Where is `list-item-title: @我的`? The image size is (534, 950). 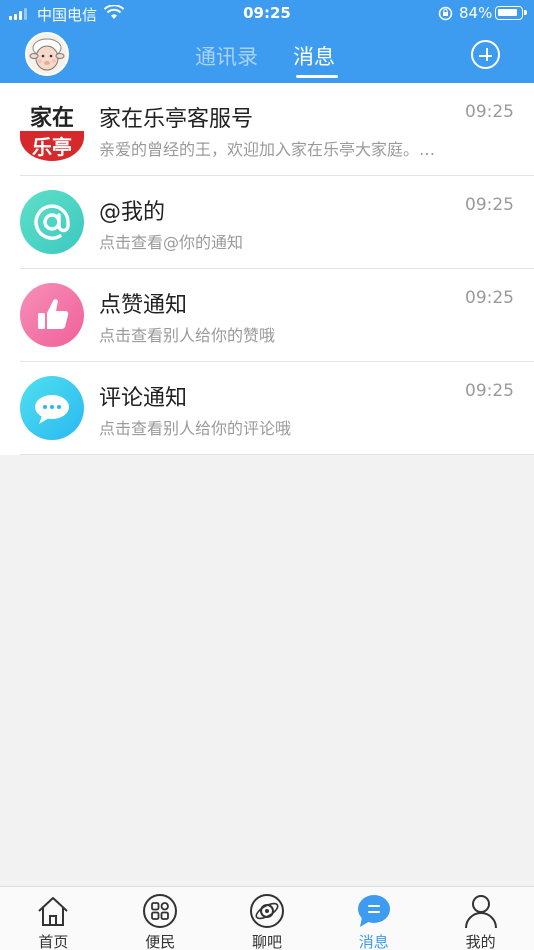 list-item-title: @我的 is located at coordinates (132, 212).